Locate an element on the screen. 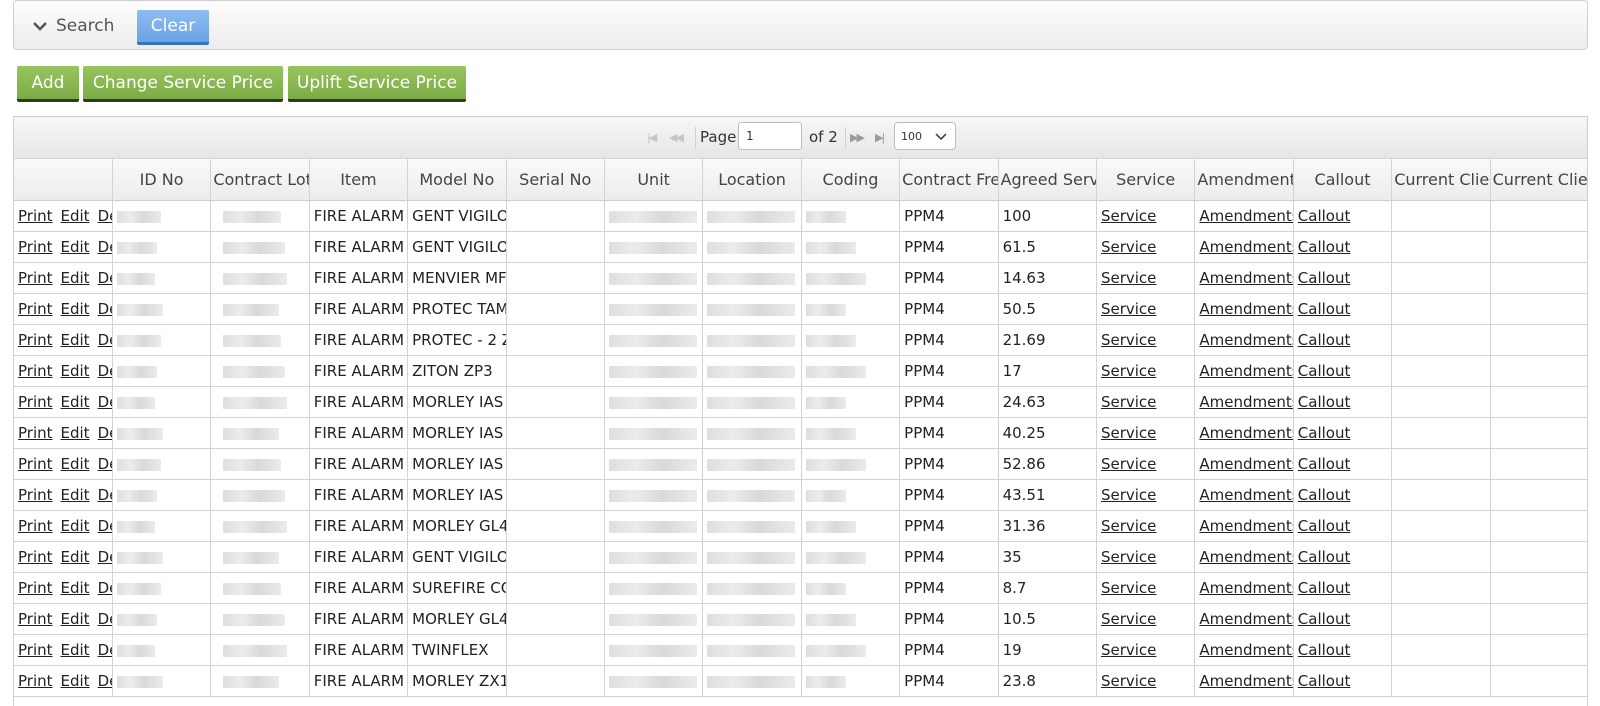 The width and height of the screenshot is (1600, 706). prev-page-icon: ◀◀ is located at coordinates (676, 137).